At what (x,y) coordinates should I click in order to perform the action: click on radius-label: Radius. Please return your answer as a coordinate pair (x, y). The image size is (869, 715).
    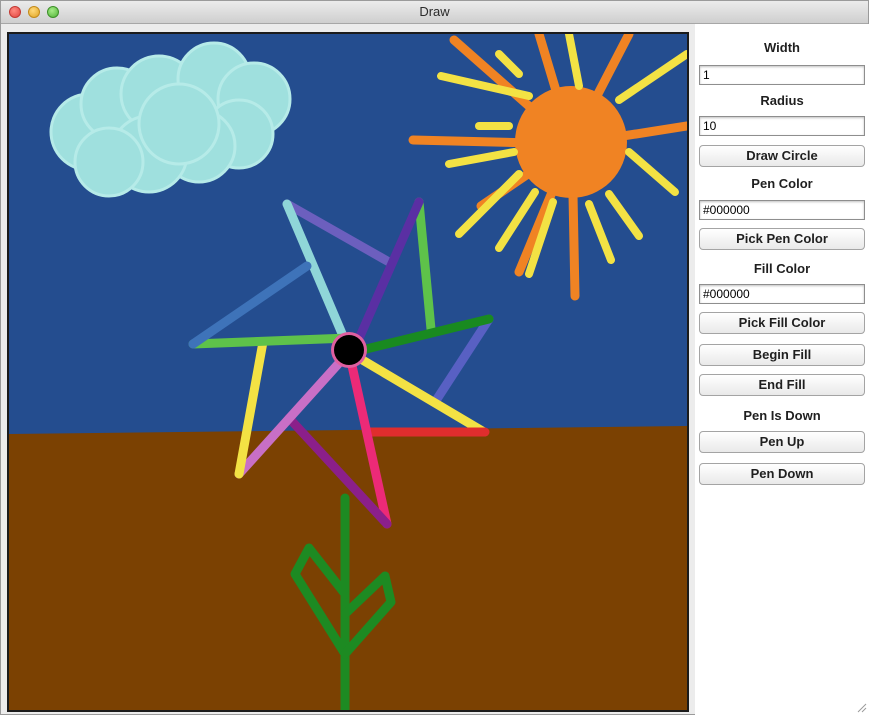
    Looking at the image, I should click on (782, 100).